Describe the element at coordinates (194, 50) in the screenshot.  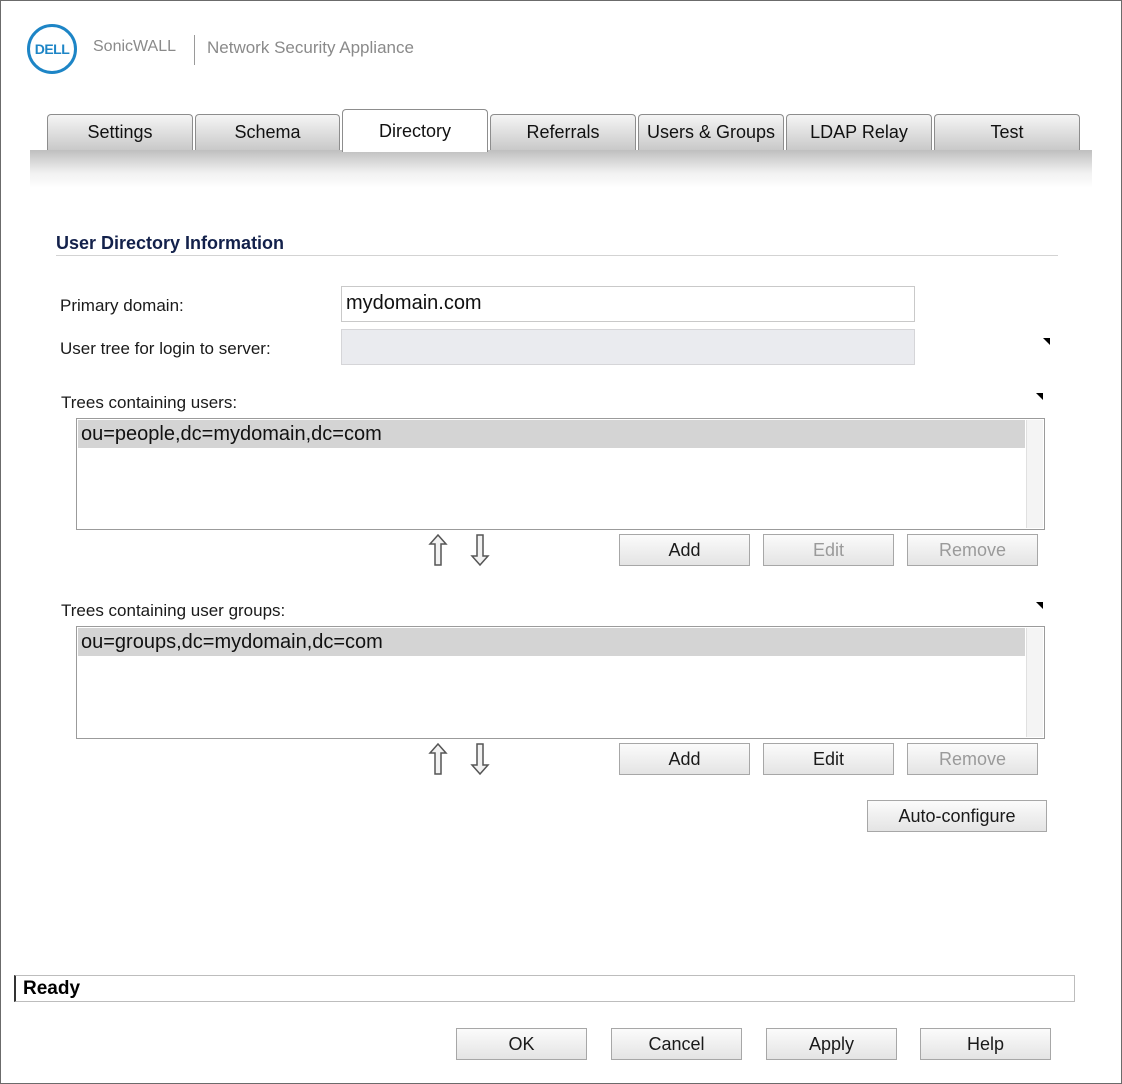
I see `header-divider` at that location.